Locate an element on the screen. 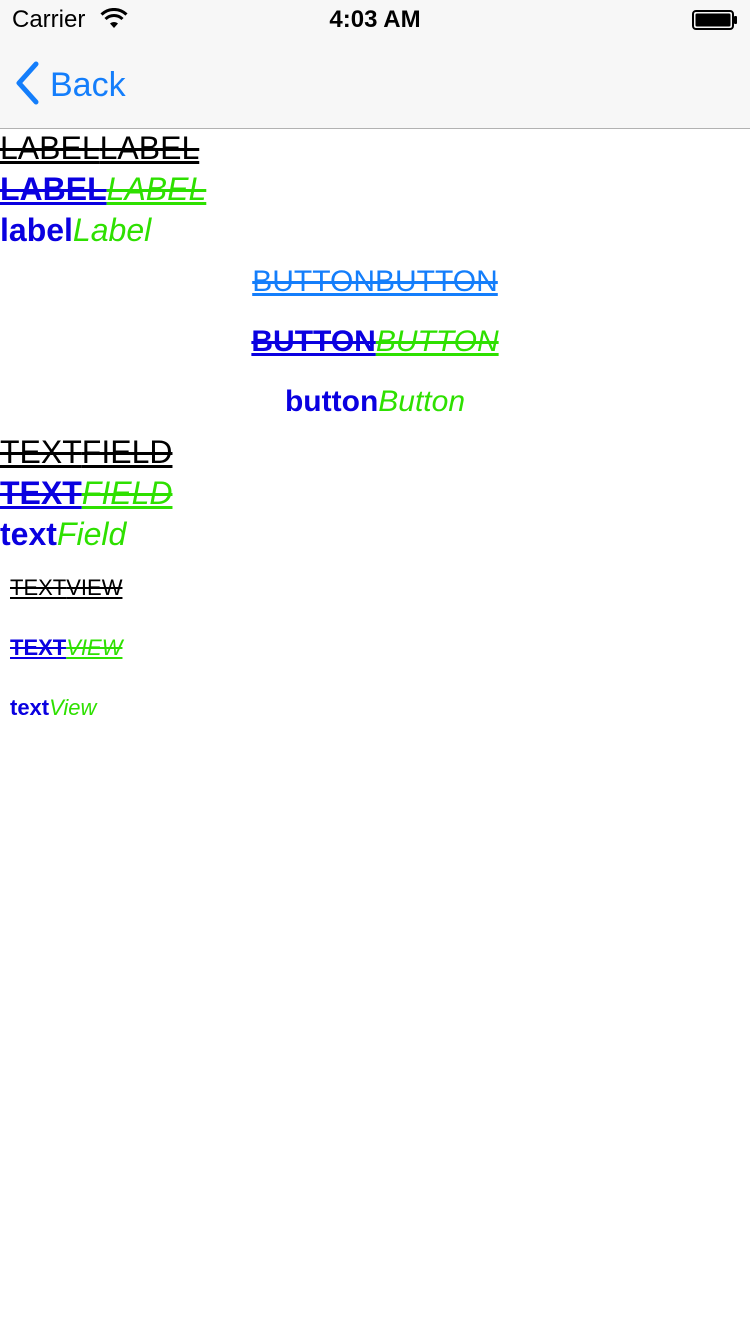 This screenshot has height=1334, width=750. textview-line-1: TEXTVIEW is located at coordinates (66, 588).